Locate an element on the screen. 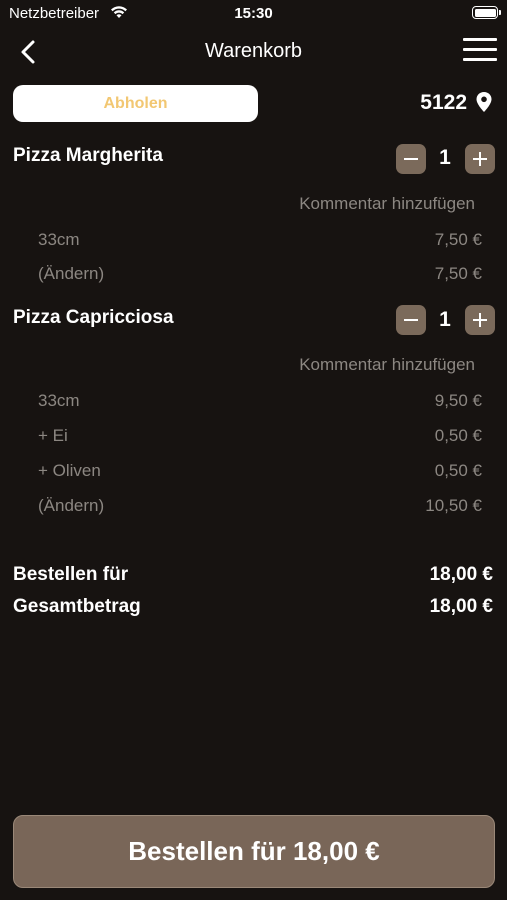 Image resolution: width=507 pixels, height=900 pixels. pickup-button: Abholen is located at coordinates (135, 103).